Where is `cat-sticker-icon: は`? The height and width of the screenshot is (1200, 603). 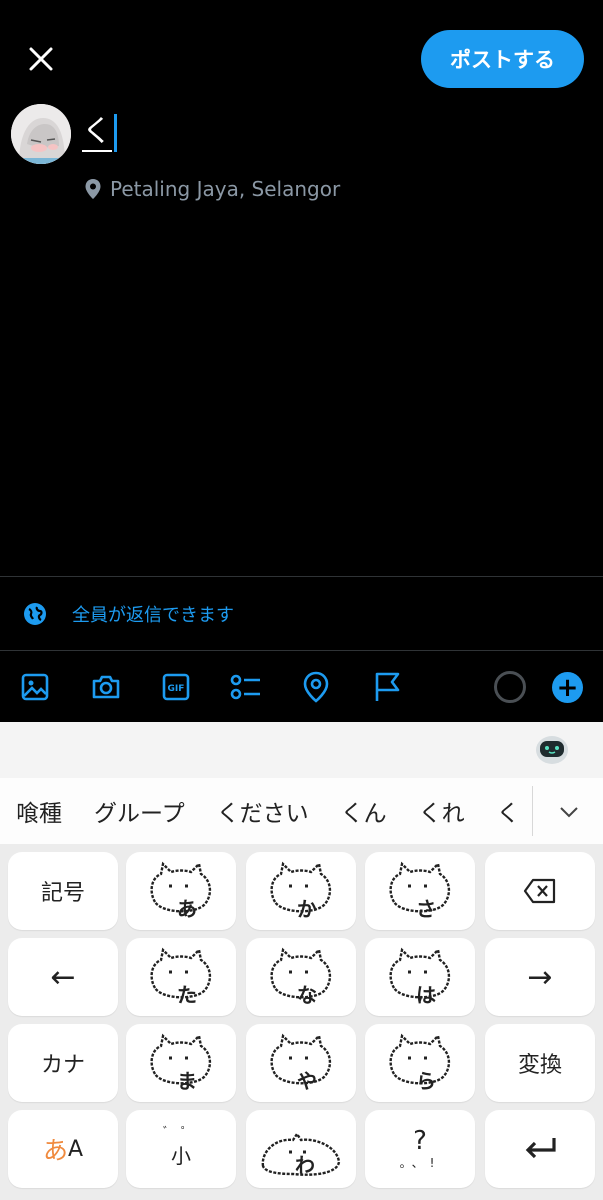 cat-sticker-icon: は is located at coordinates (420, 977).